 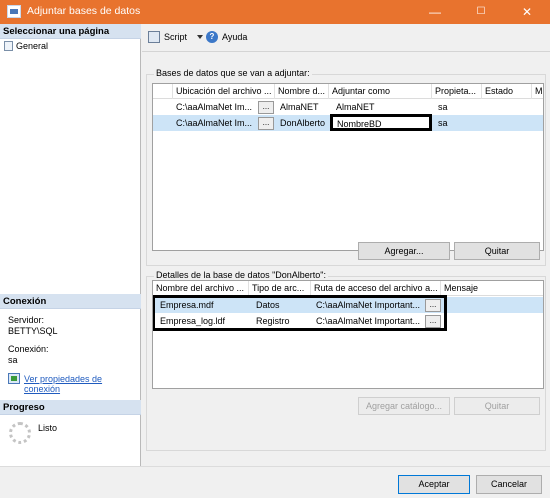 What do you see at coordinates (13, 360) in the screenshot?
I see `connection-value: sa` at bounding box center [13, 360].